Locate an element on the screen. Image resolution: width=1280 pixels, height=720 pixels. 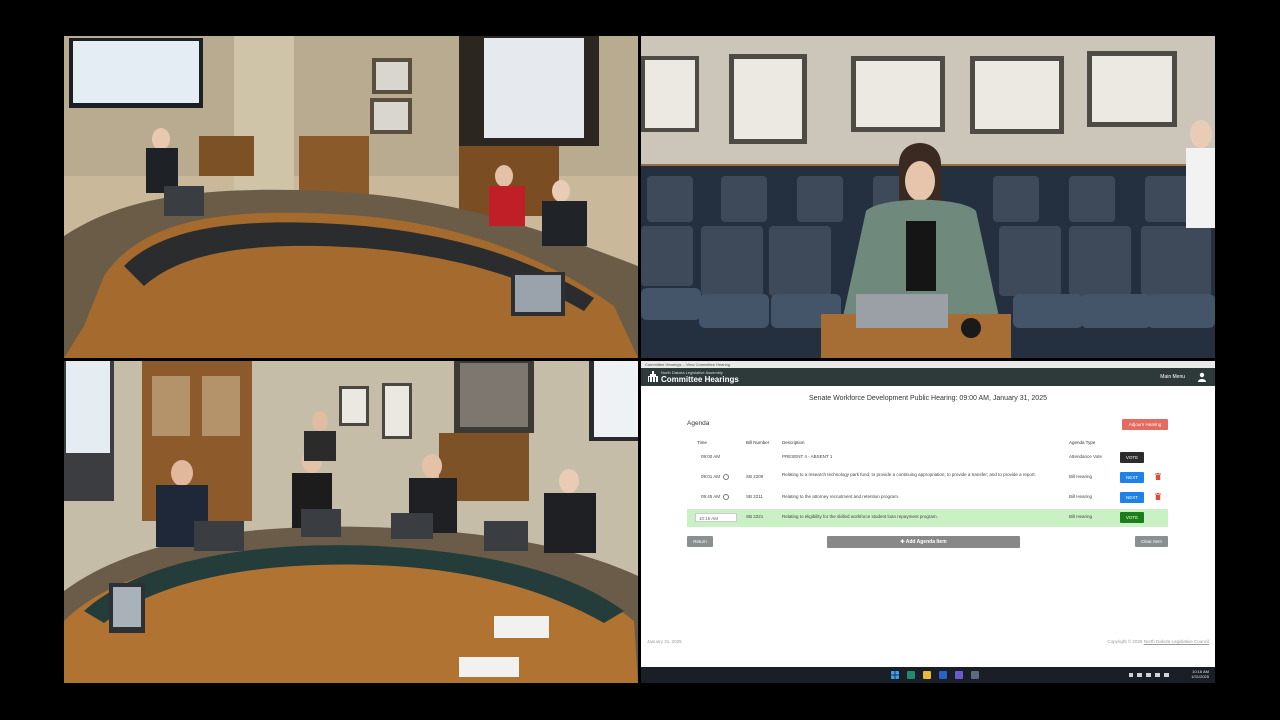
active-window-icon is located at coordinates (975, 675).